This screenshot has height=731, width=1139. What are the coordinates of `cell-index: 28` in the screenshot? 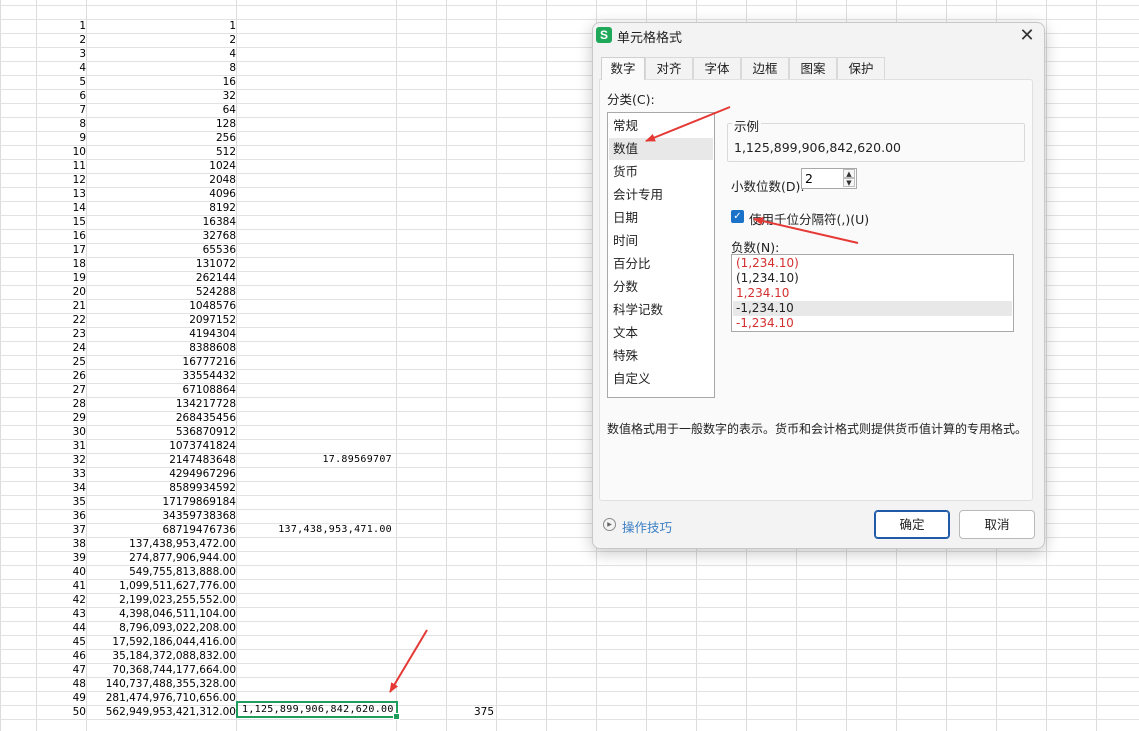 It's located at (79, 404).